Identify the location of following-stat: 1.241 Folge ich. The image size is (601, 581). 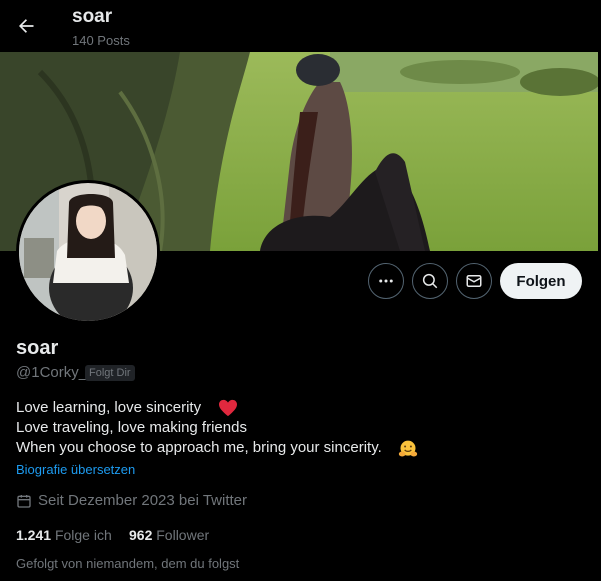
(64, 535).